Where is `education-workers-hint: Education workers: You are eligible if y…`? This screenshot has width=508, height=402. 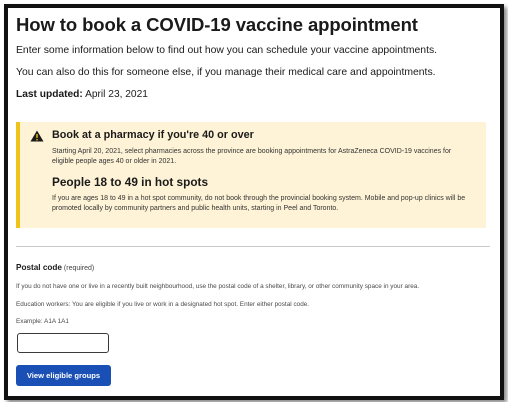
education-workers-hint: Education workers: You are eligible if y… is located at coordinates (163, 304).